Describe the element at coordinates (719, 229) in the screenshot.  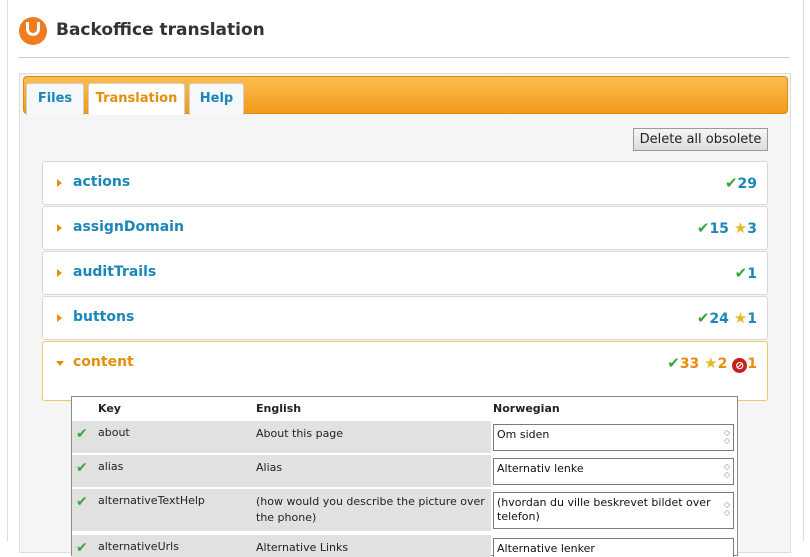
I see `translated-count: 15` at that location.